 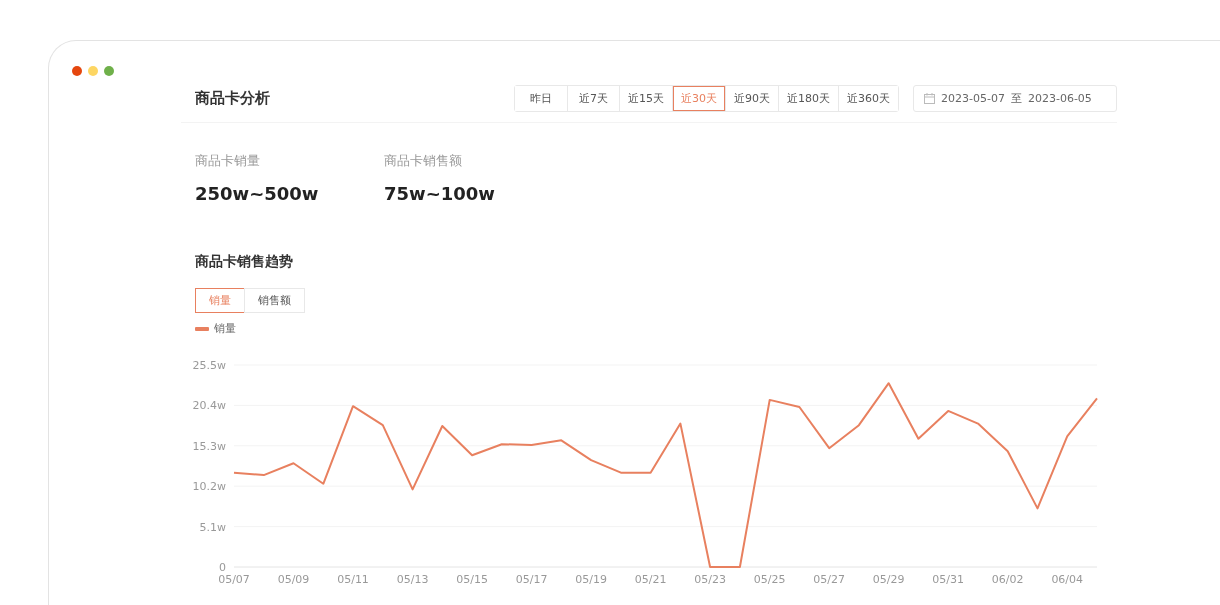 I want to click on page-title: 商品卡分析, so click(x=233, y=98).